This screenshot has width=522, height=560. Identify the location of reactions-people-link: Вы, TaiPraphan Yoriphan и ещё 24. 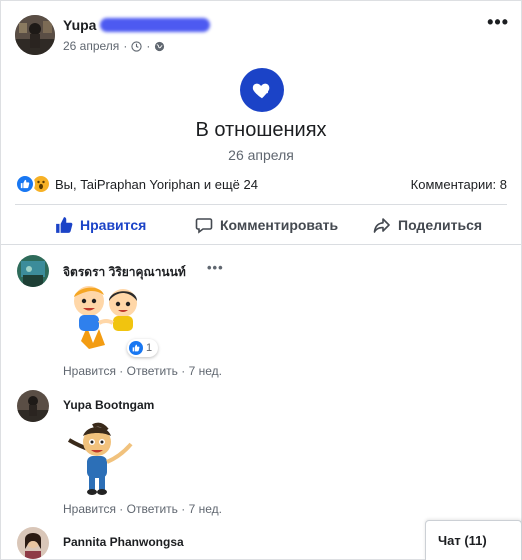
(156, 184).